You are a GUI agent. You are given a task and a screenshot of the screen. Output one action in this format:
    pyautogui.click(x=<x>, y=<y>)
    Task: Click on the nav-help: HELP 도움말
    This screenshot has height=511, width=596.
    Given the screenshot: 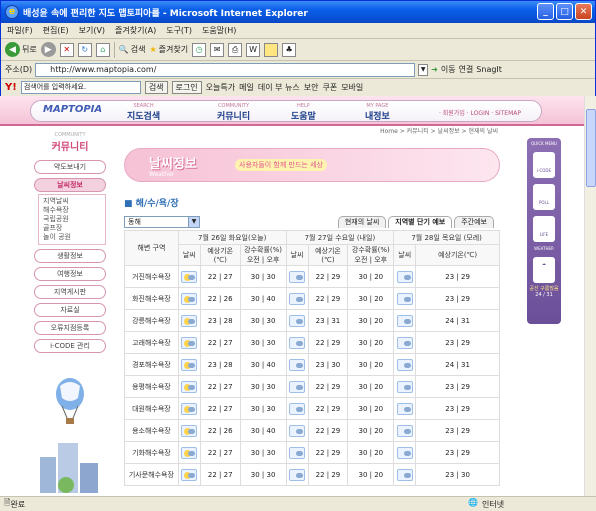 What is the action you would take?
    pyautogui.click(x=303, y=112)
    